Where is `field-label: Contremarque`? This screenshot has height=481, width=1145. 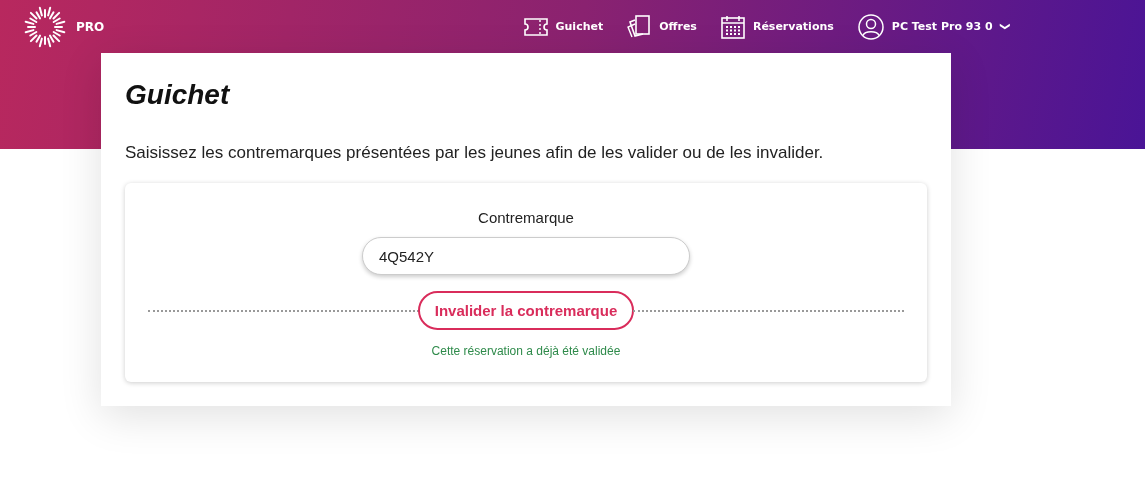
field-label: Contremarque is located at coordinates (526, 217).